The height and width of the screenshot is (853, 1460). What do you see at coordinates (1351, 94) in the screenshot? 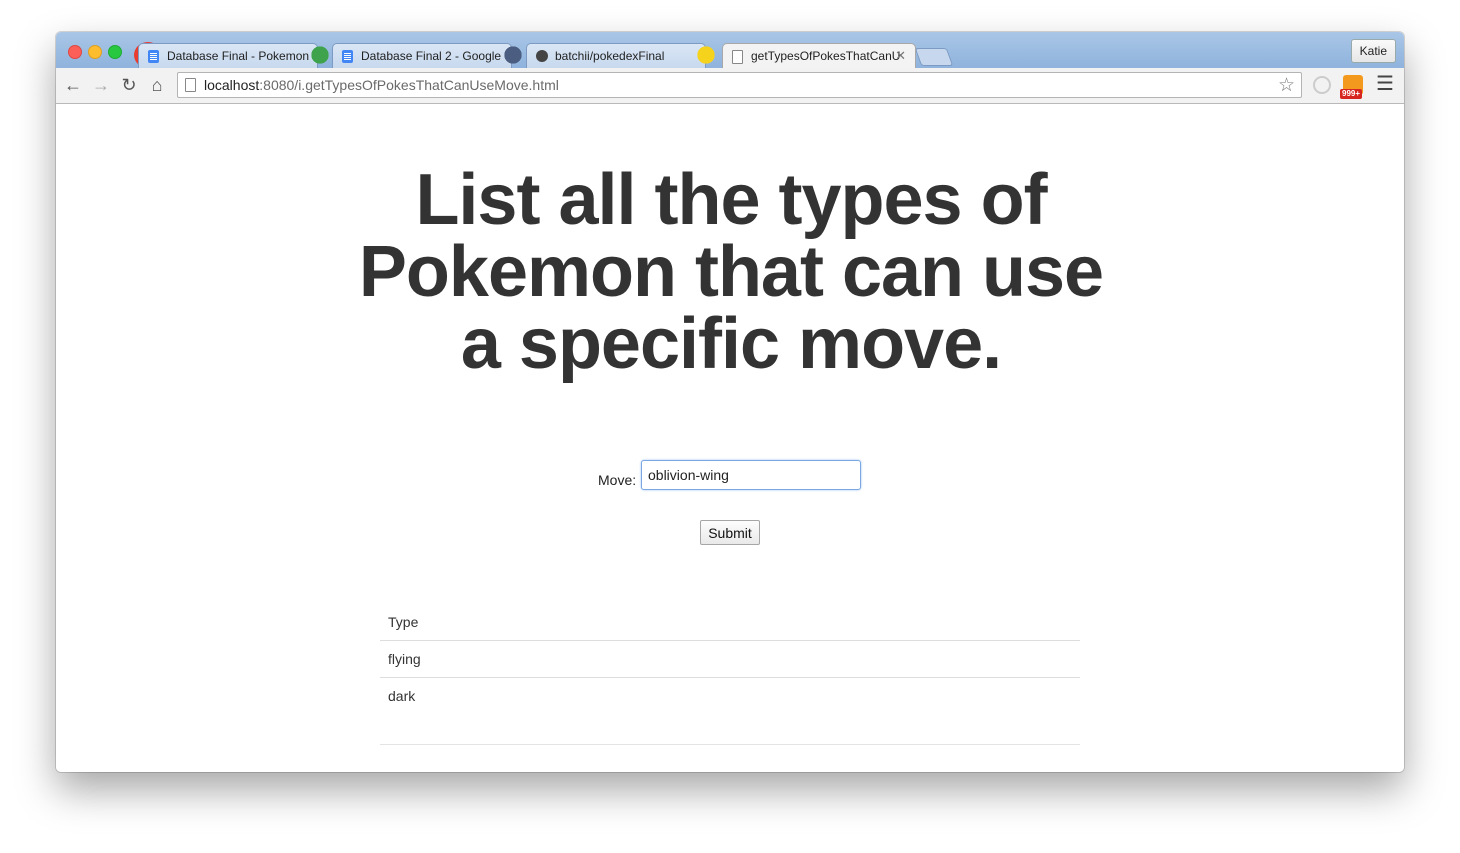
I see `rss-count-badge: 999+` at bounding box center [1351, 94].